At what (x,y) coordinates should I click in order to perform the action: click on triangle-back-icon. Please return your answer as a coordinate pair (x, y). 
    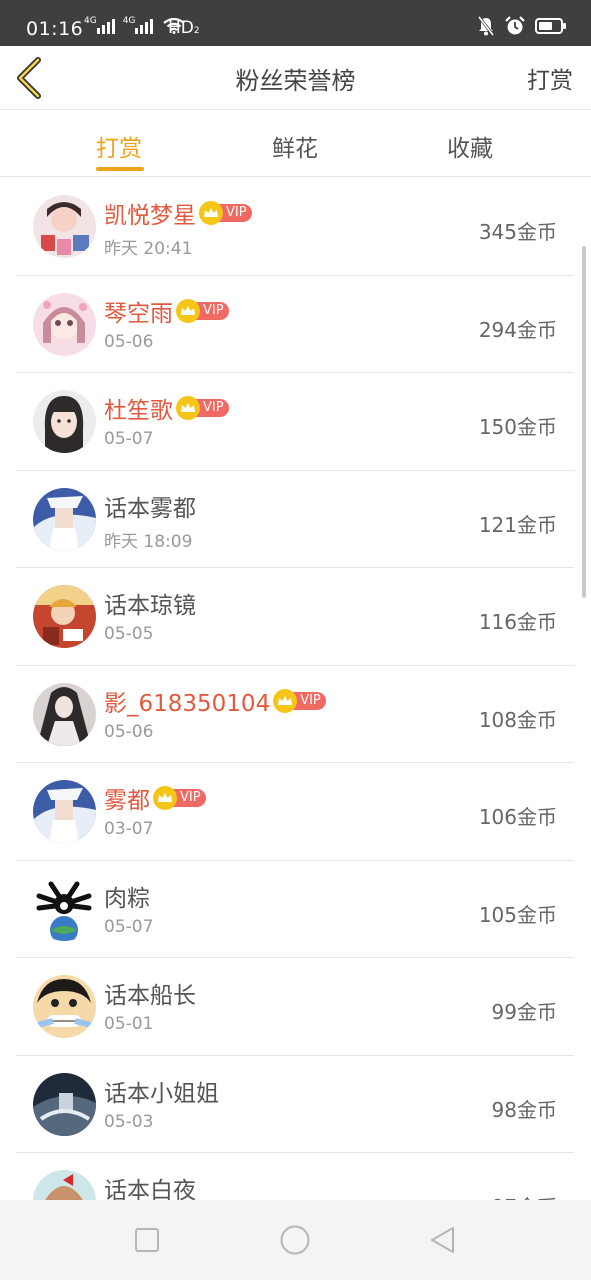
    Looking at the image, I should click on (442, 1240).